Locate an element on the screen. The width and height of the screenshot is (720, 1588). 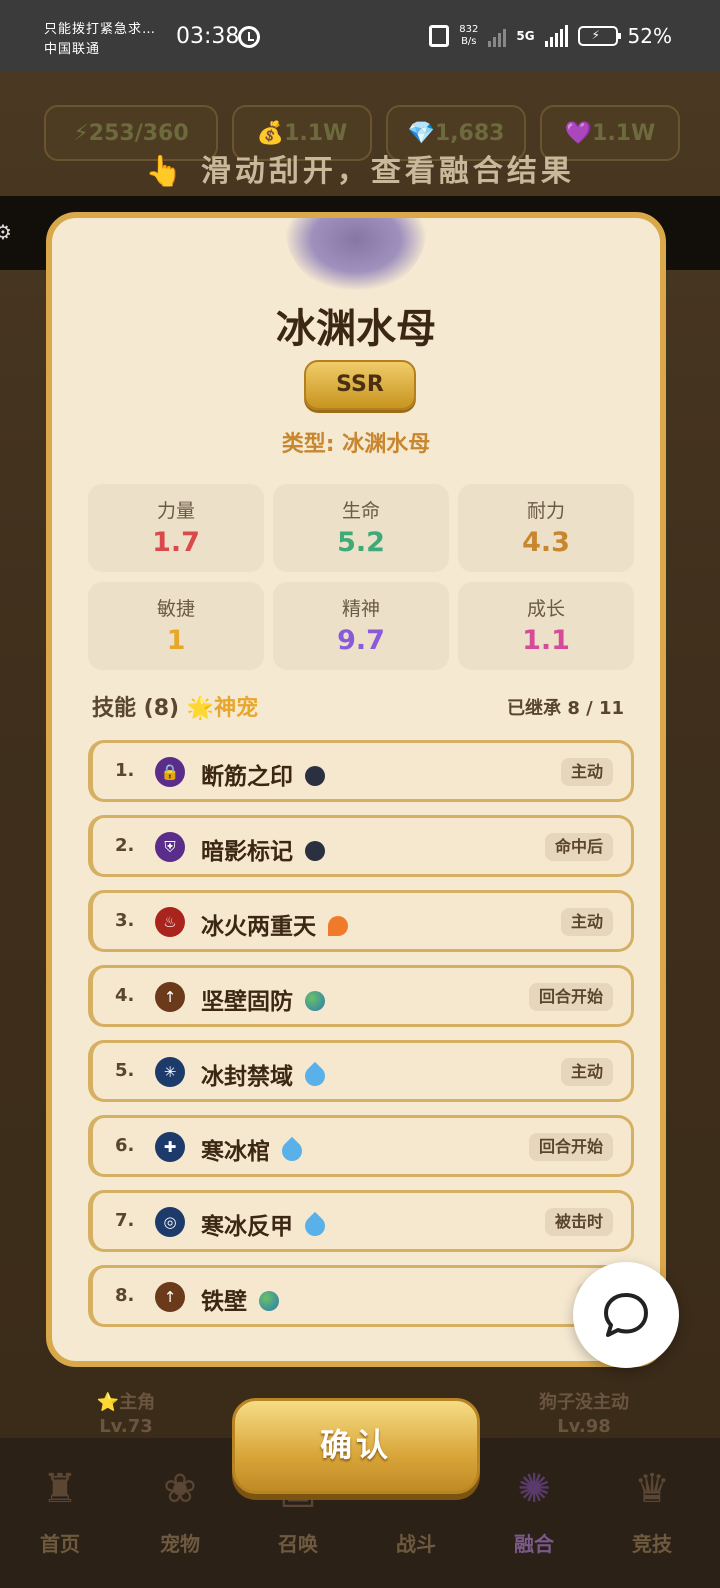
skill-name: 铁壁 is located at coordinates (240, 1299).